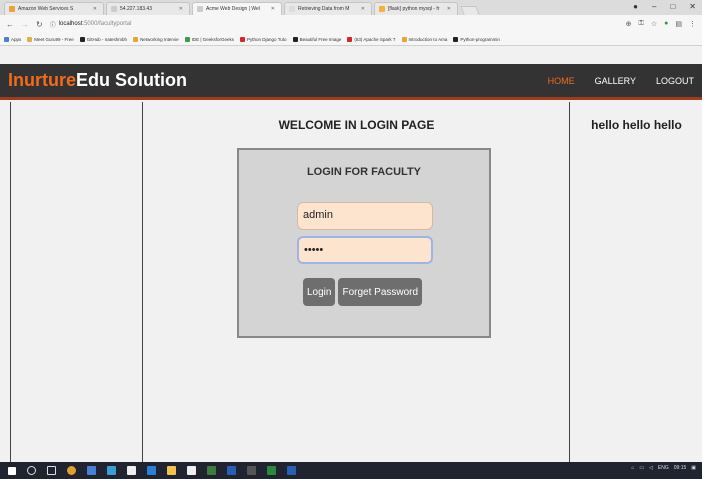 The width and height of the screenshot is (702, 479). I want to click on close-window-icon: ✕, so click(692, 6).